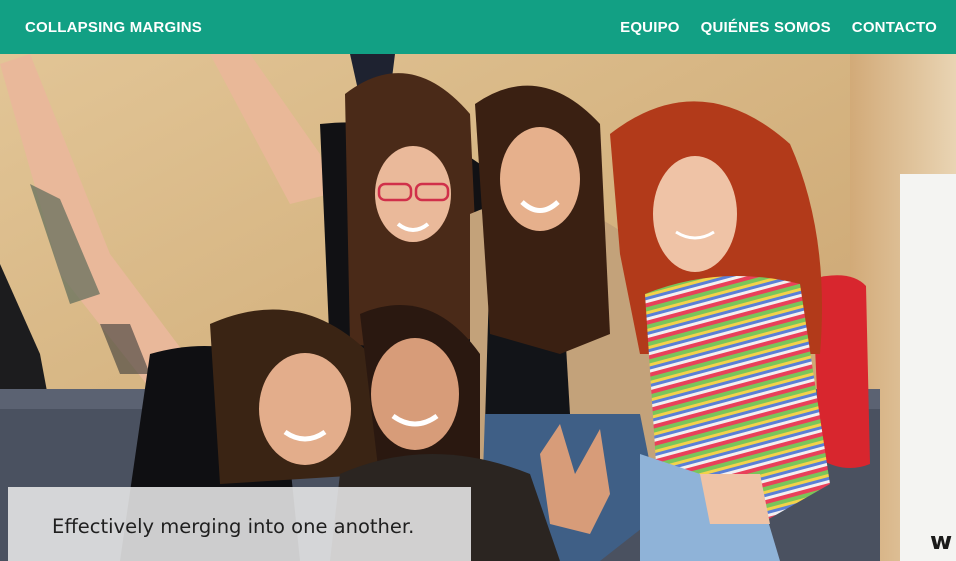 The image size is (956, 561). Describe the element at coordinates (941, 541) in the screenshot. I see `wall-logo-fragment: w` at that location.